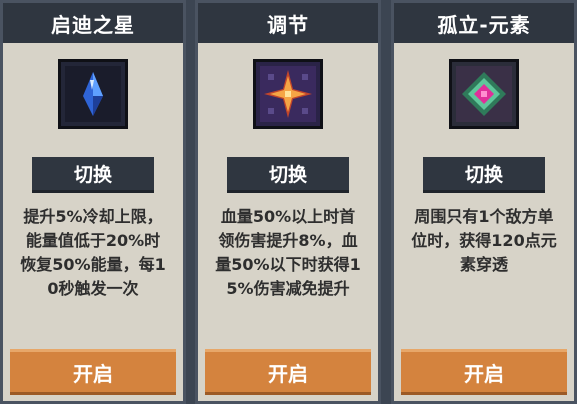 Image resolution: width=577 pixels, height=404 pixels. I want to click on desc-line: 位时，获得120点元, so click(484, 240).